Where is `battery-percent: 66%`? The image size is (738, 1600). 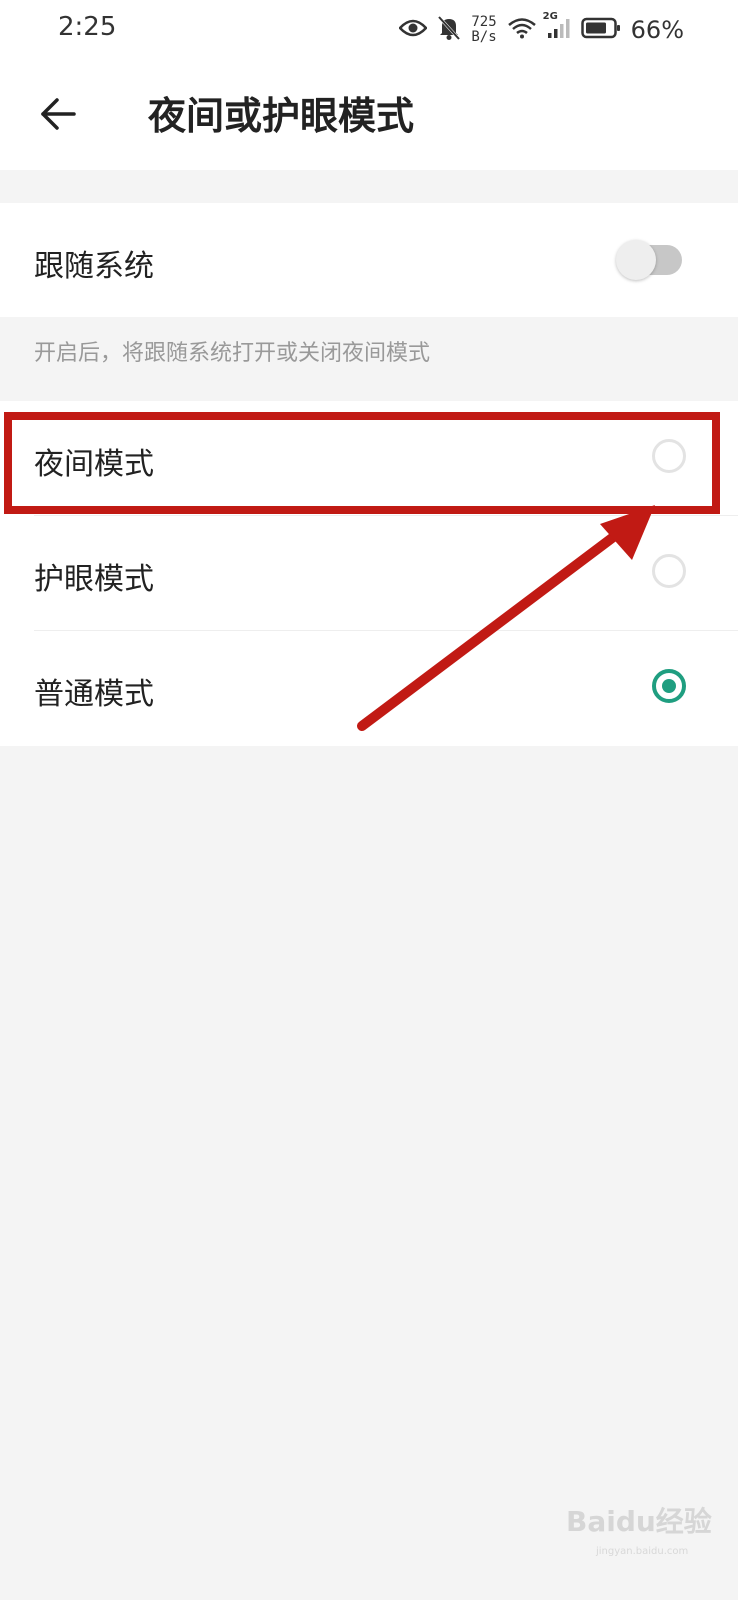
battery-percent: 66% is located at coordinates (657, 30).